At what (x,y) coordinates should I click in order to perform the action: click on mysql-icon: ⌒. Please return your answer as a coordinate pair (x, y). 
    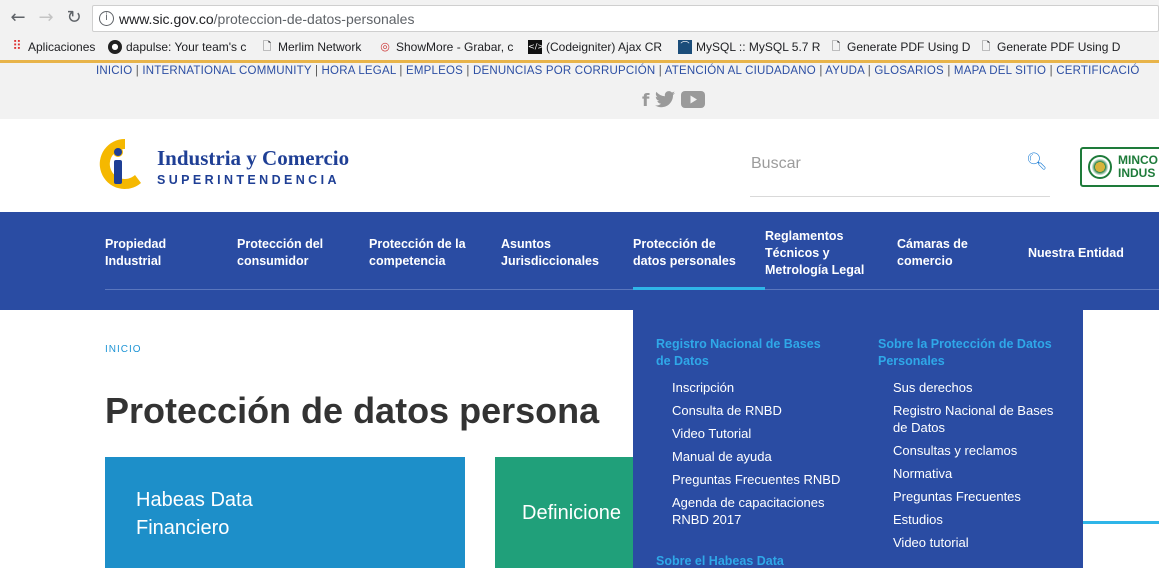
    Looking at the image, I should click on (685, 47).